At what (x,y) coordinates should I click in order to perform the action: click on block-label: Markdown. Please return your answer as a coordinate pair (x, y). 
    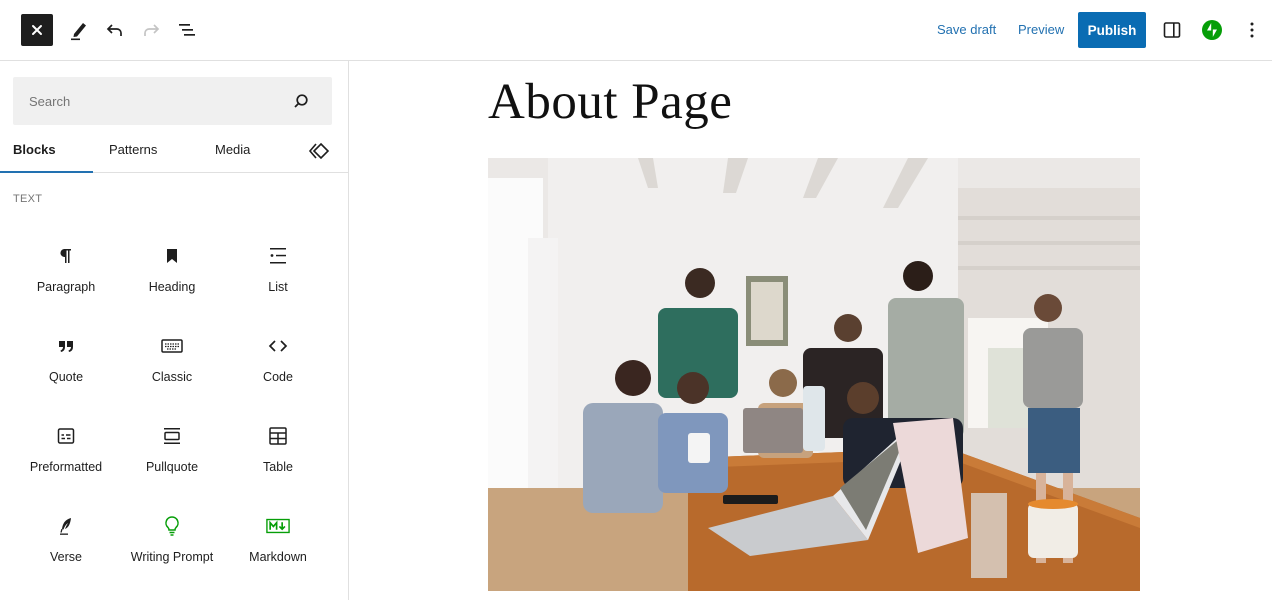
    Looking at the image, I should click on (278, 557).